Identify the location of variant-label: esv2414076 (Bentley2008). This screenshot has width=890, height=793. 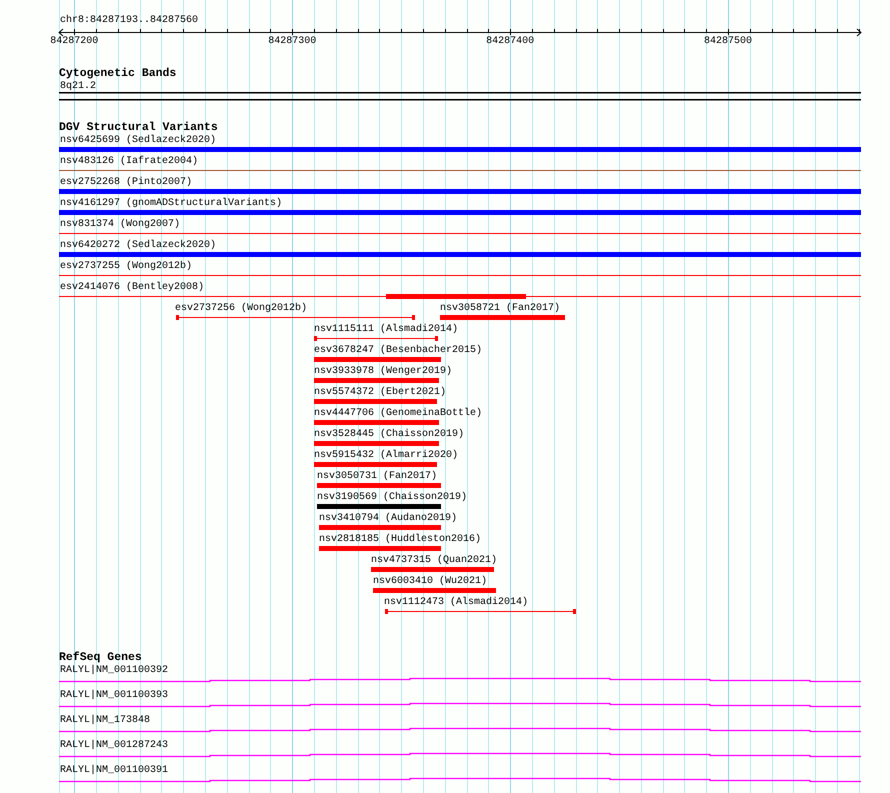
(132, 287).